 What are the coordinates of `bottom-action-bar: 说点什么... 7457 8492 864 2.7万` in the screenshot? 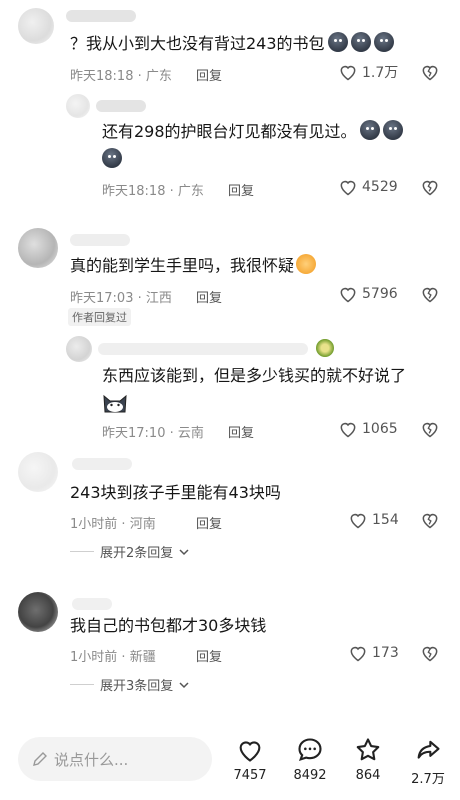 It's located at (230, 765).